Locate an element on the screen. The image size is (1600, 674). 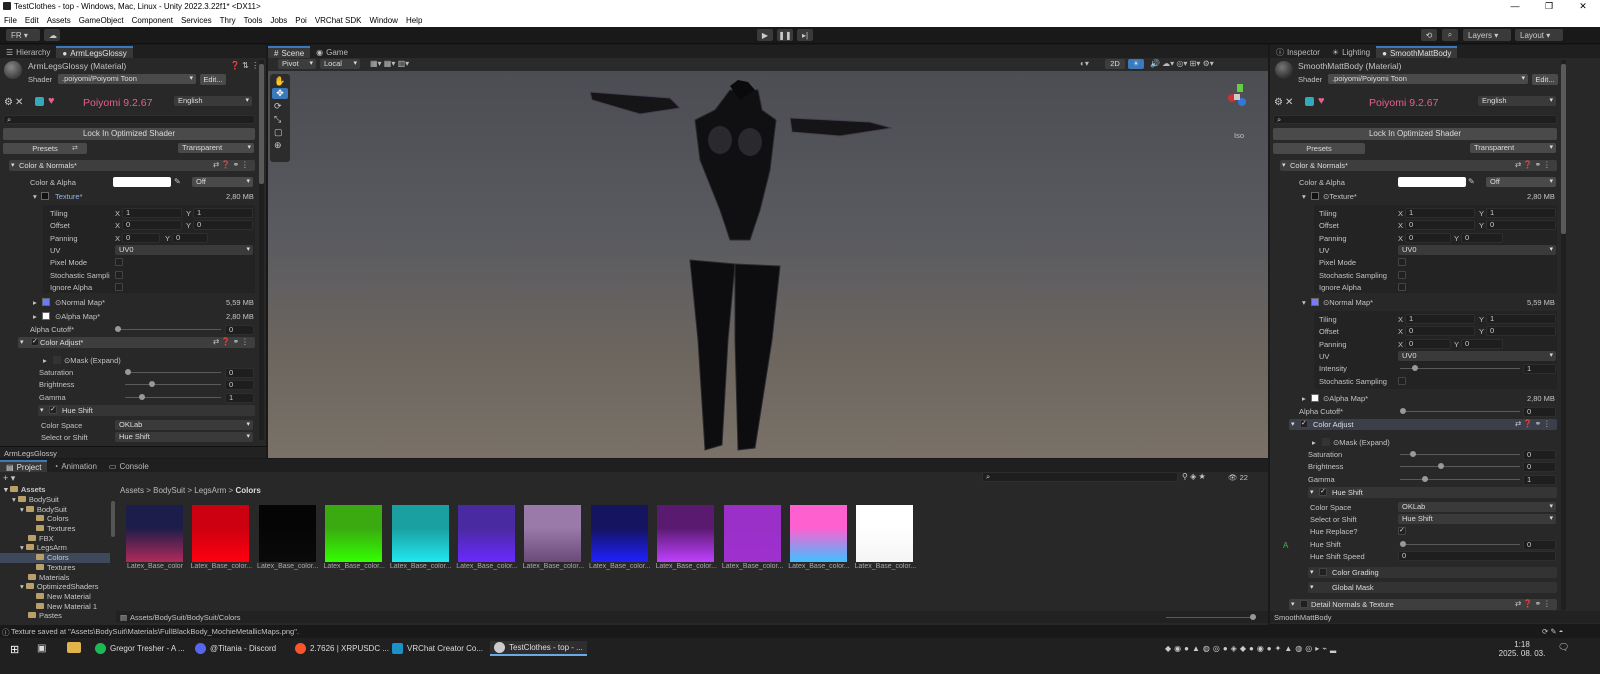
saturation-knob is located at coordinates (128, 372).